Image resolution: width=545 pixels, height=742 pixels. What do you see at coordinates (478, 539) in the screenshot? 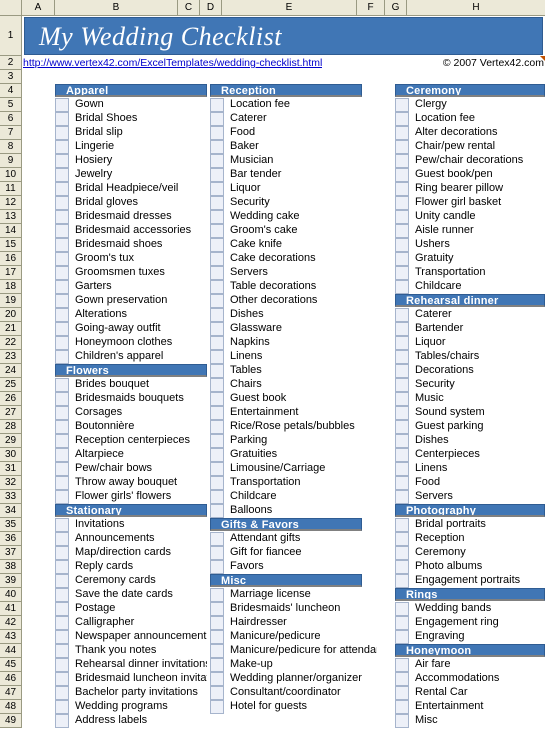
I see `checklist-item-label: Reception` at bounding box center [478, 539].